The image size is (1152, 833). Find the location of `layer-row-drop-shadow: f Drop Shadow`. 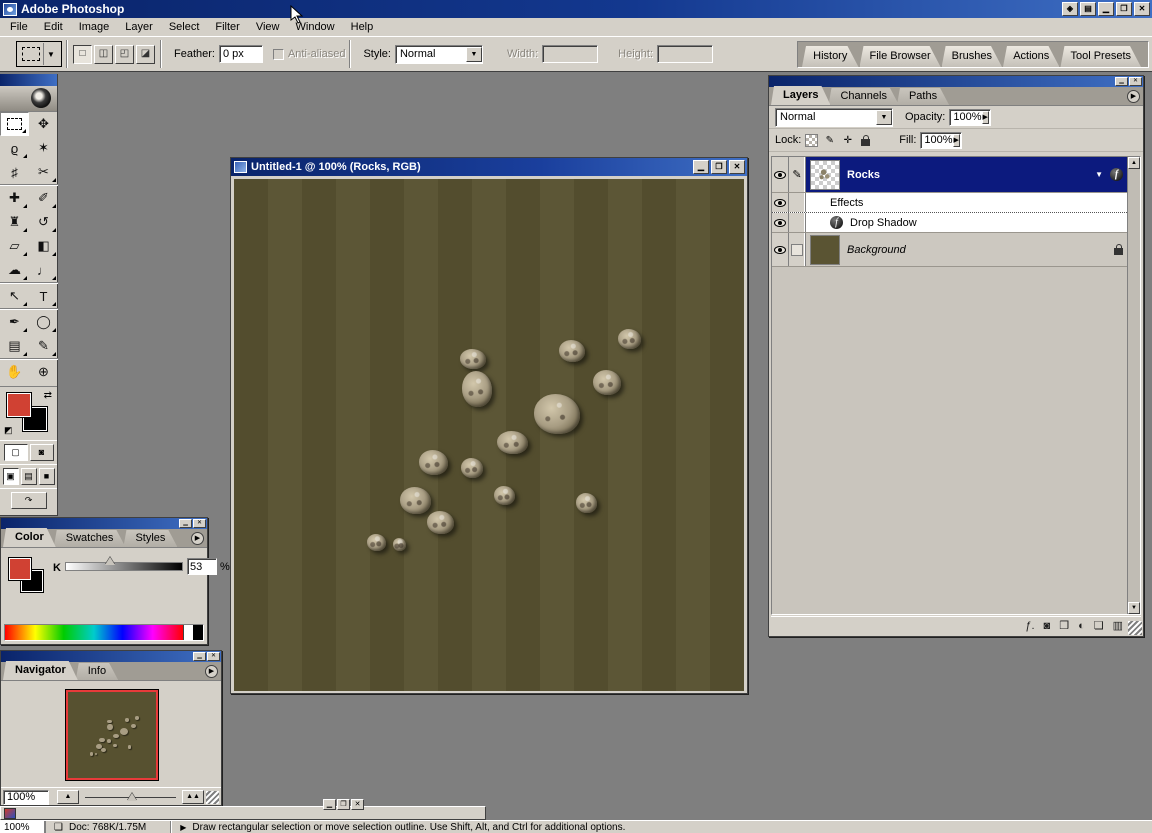

layer-row-drop-shadow: f Drop Shadow is located at coordinates (949, 223).